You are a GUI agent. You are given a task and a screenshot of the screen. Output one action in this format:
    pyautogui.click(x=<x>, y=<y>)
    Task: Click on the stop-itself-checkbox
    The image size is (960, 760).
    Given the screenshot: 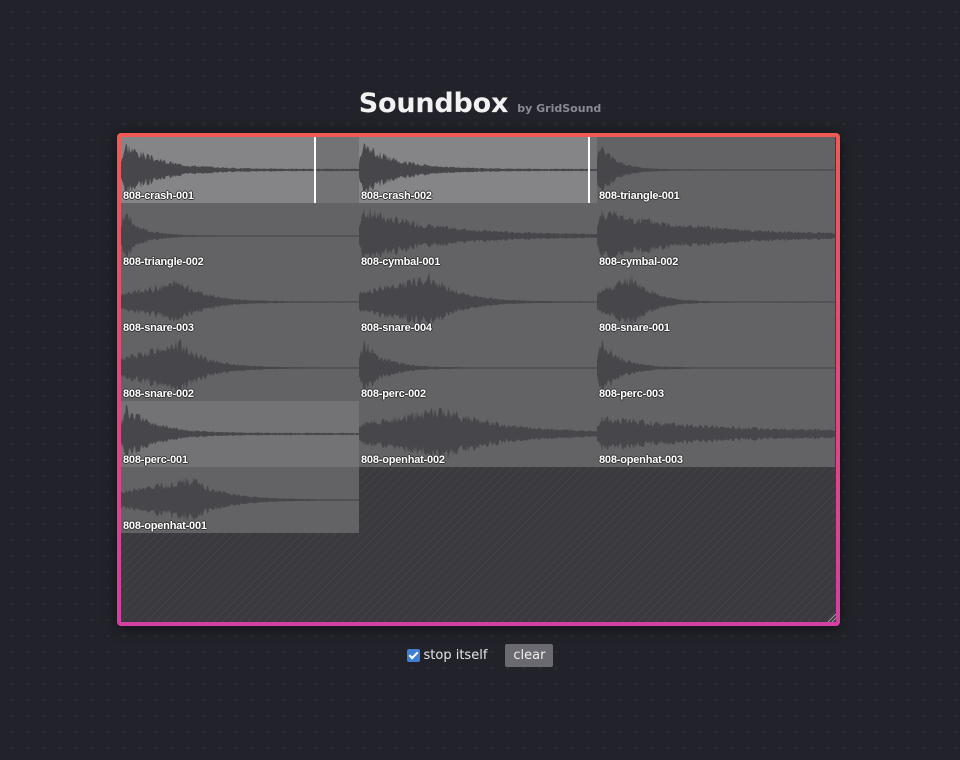 What is the action you would take?
    pyautogui.click(x=413, y=655)
    